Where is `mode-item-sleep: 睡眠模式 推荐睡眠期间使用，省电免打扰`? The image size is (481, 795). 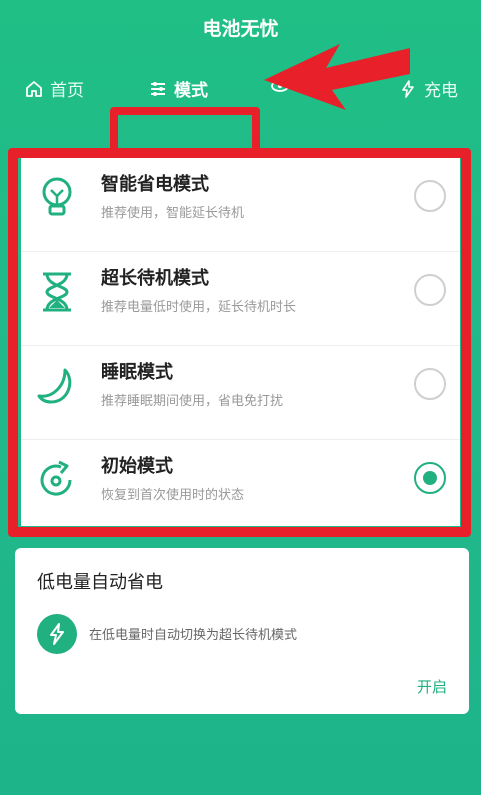
mode-item-sleep: 睡眠模式 推荐睡眠期间使用，省电免打扰 is located at coordinates (240, 393).